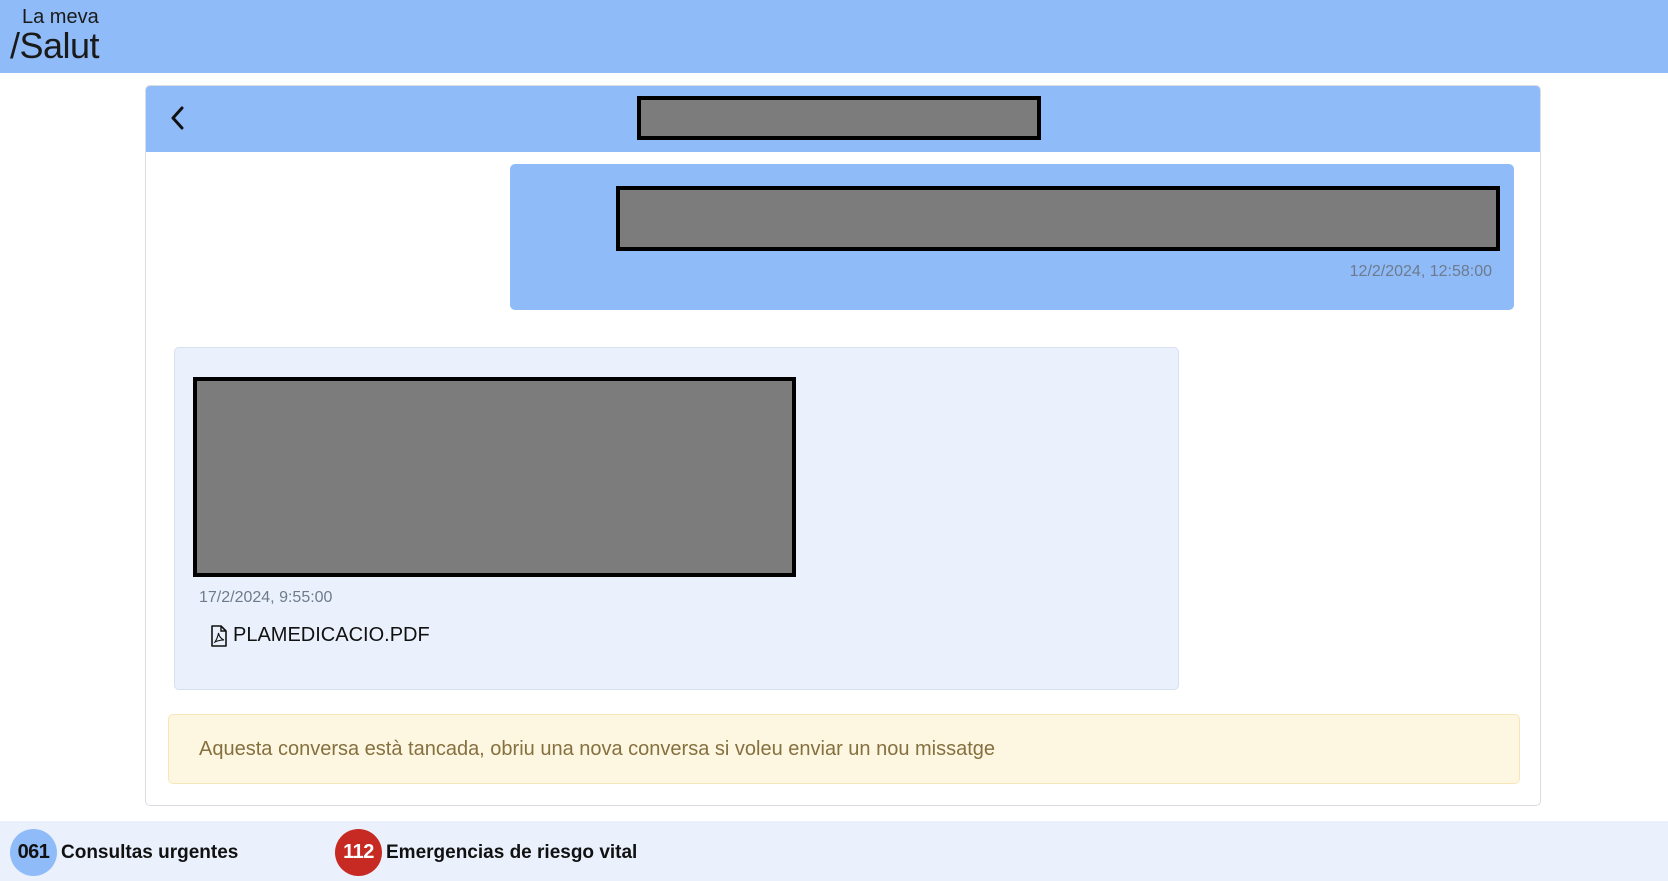 This screenshot has width=1668, height=881. I want to click on message-outgoing: 12/2/2024, 12:58:00, so click(1012, 237).